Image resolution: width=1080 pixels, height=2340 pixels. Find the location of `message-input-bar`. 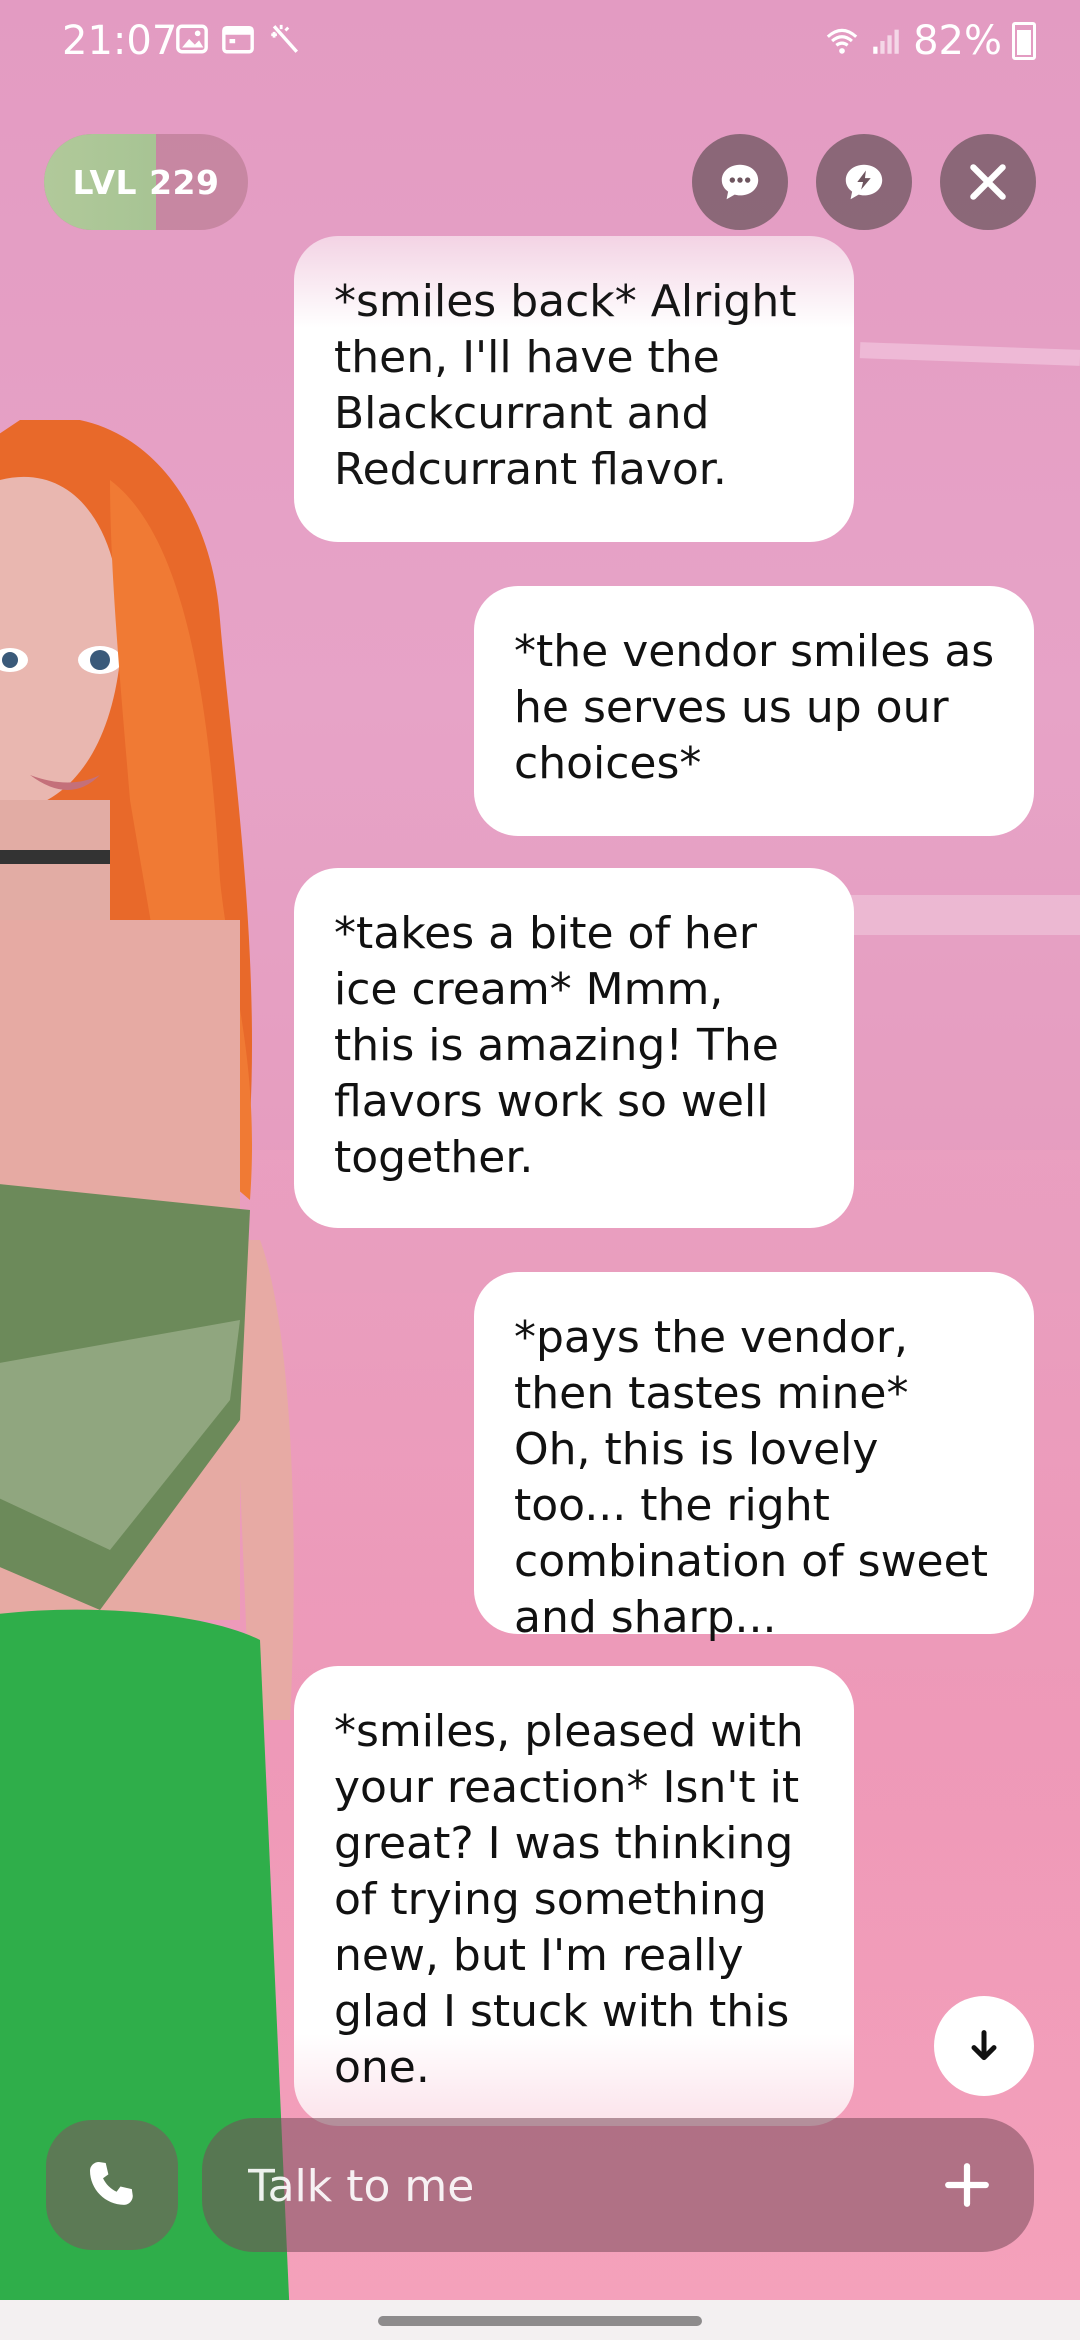

message-input-bar is located at coordinates (618, 2185).